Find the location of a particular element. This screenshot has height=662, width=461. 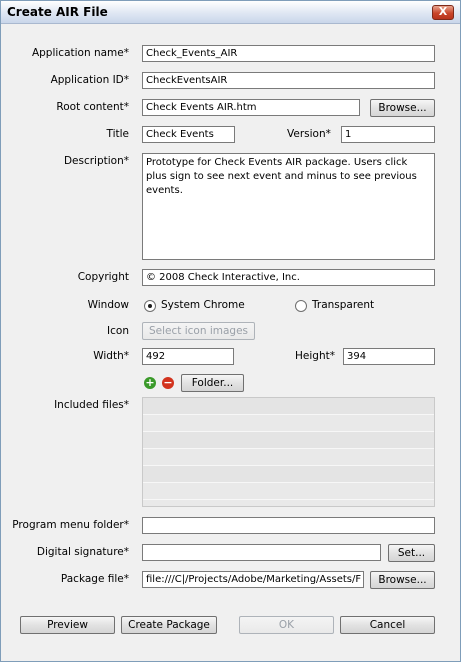

package-file-label: Package file* is located at coordinates (94, 579).